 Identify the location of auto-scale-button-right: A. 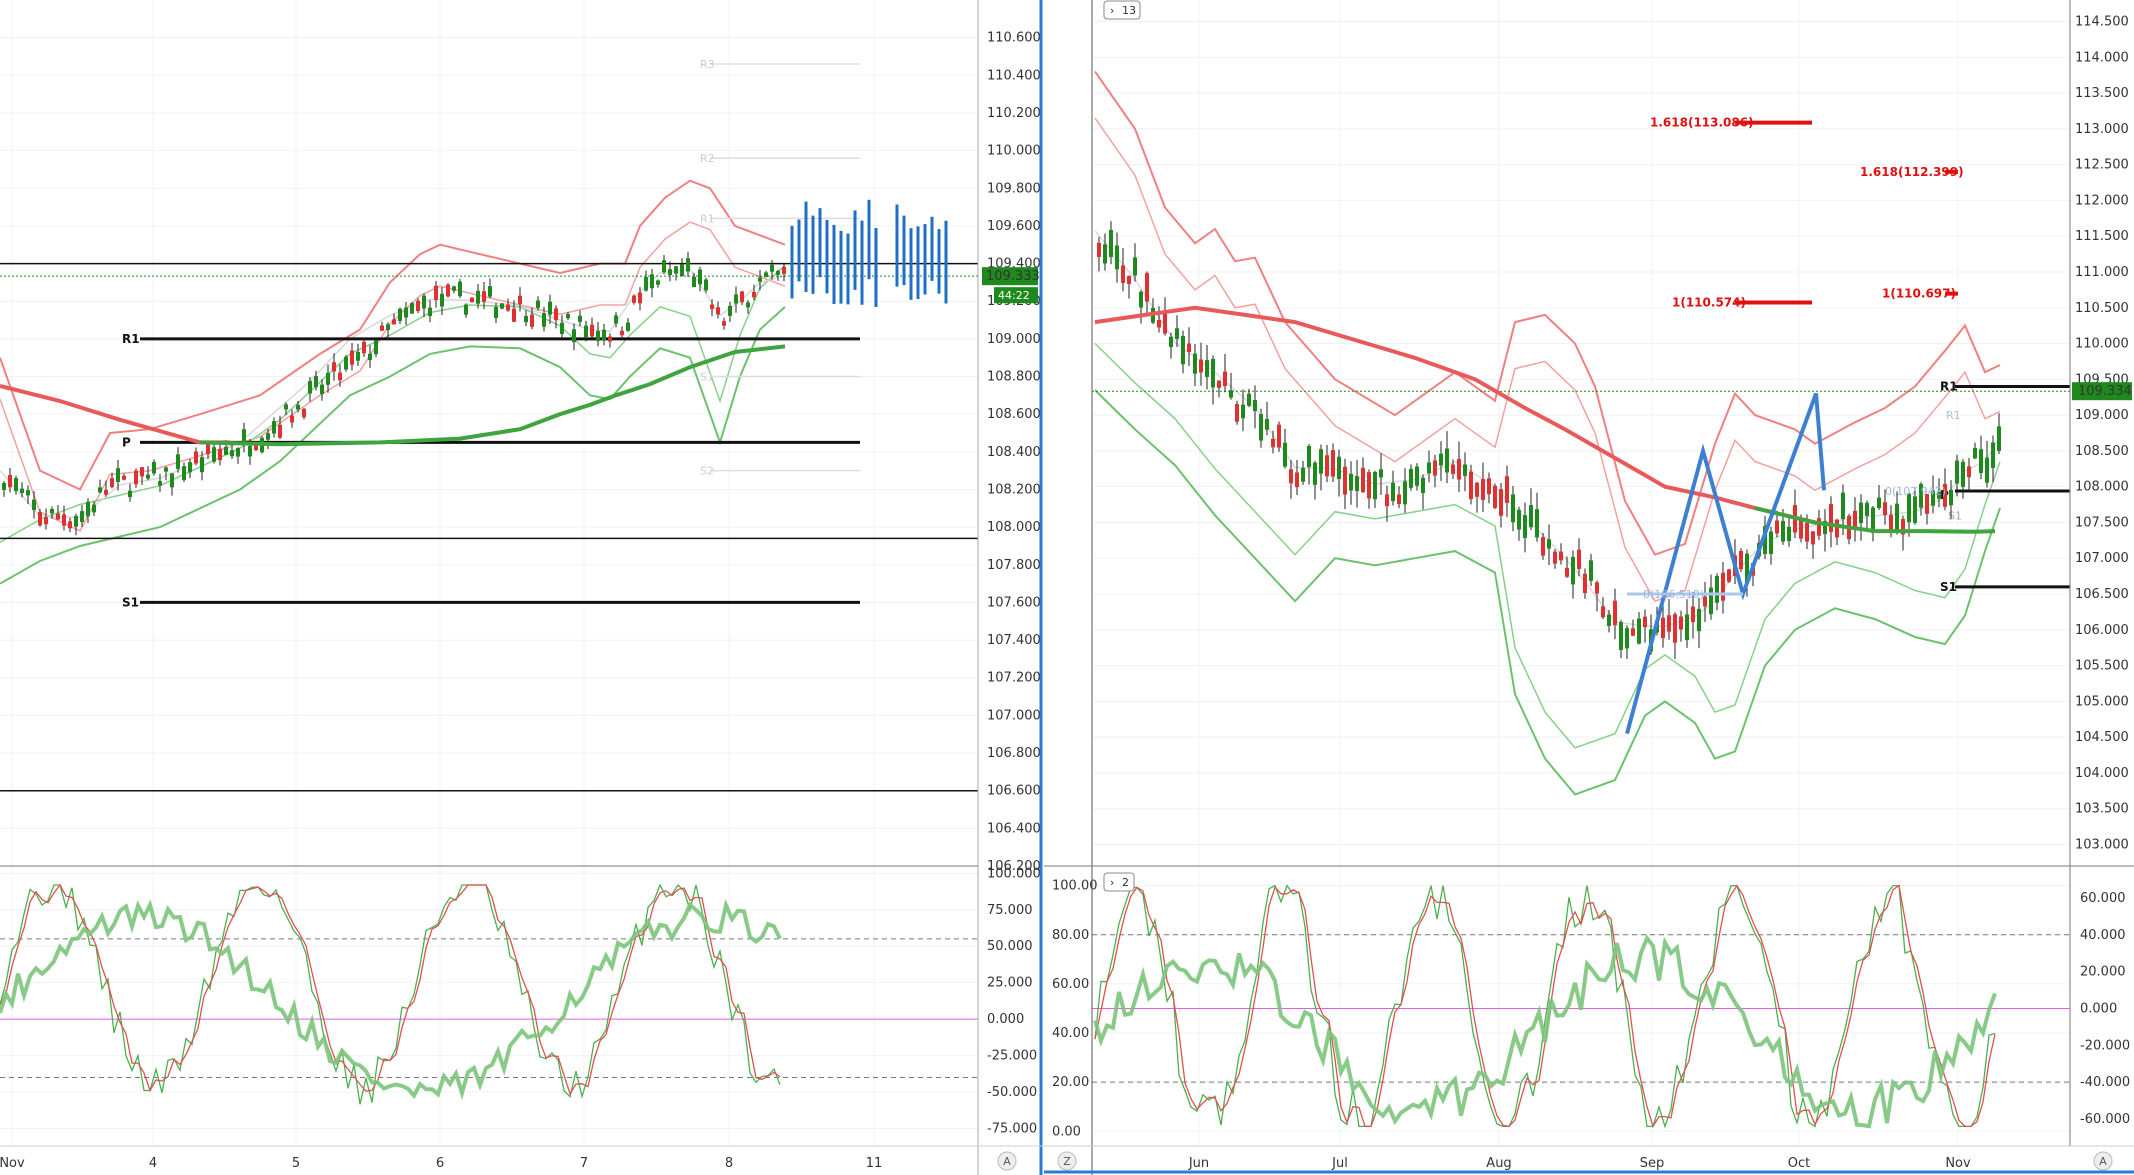
(2103, 1161).